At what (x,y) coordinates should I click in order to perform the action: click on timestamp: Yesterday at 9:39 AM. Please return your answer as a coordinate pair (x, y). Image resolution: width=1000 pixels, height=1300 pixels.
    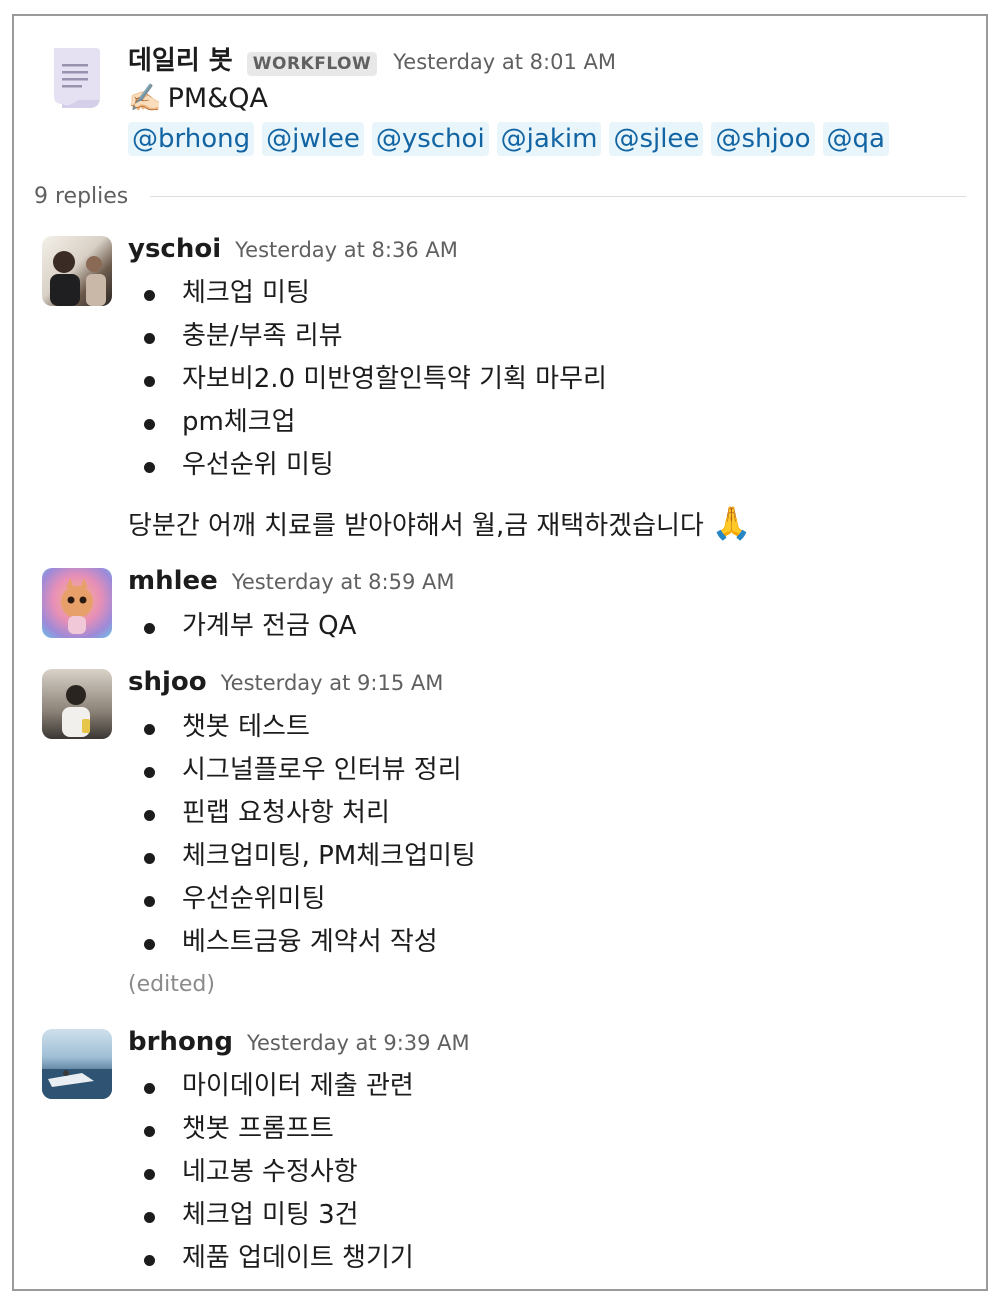
    Looking at the image, I should click on (358, 1043).